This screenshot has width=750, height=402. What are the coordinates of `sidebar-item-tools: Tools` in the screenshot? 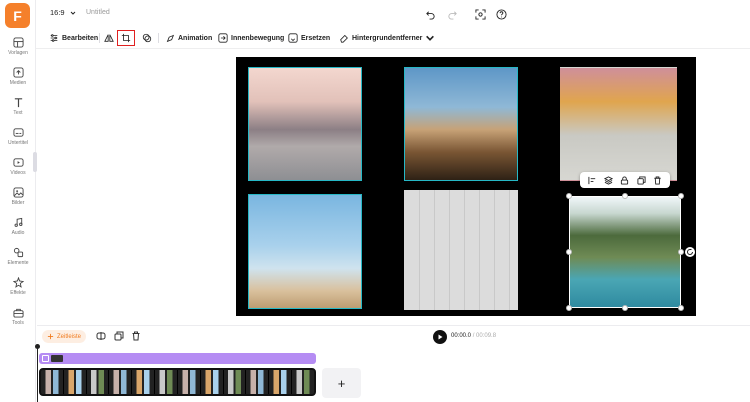 It's located at (18, 320).